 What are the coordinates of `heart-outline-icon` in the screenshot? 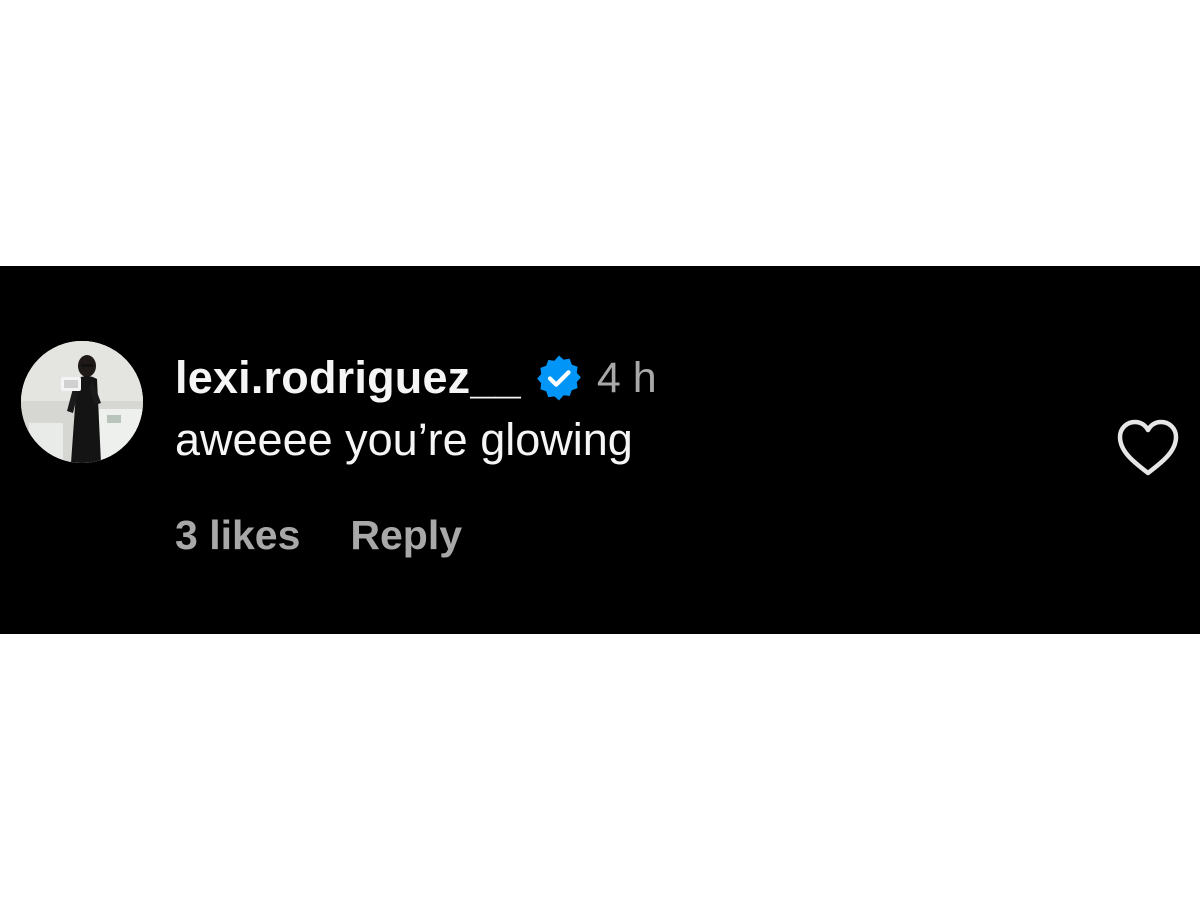 It's located at (1148, 447).